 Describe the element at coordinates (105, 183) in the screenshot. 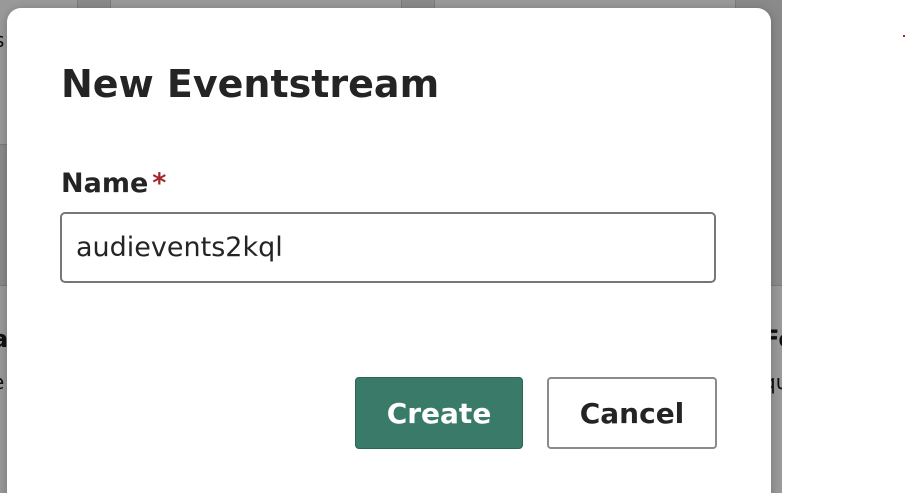

I see `name-label-text: Name` at that location.